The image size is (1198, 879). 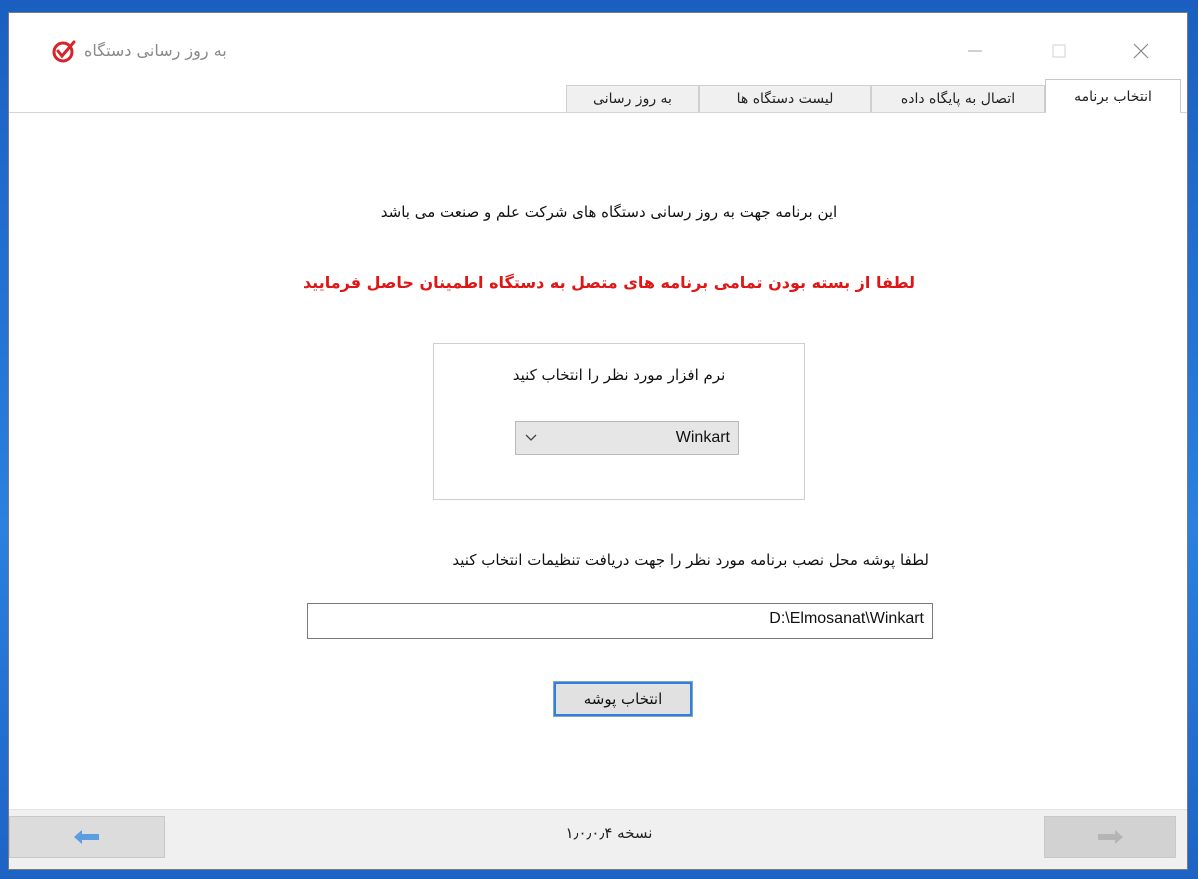 I want to click on tab-select-program: انتخاب برنامه, so click(x=1113, y=96).